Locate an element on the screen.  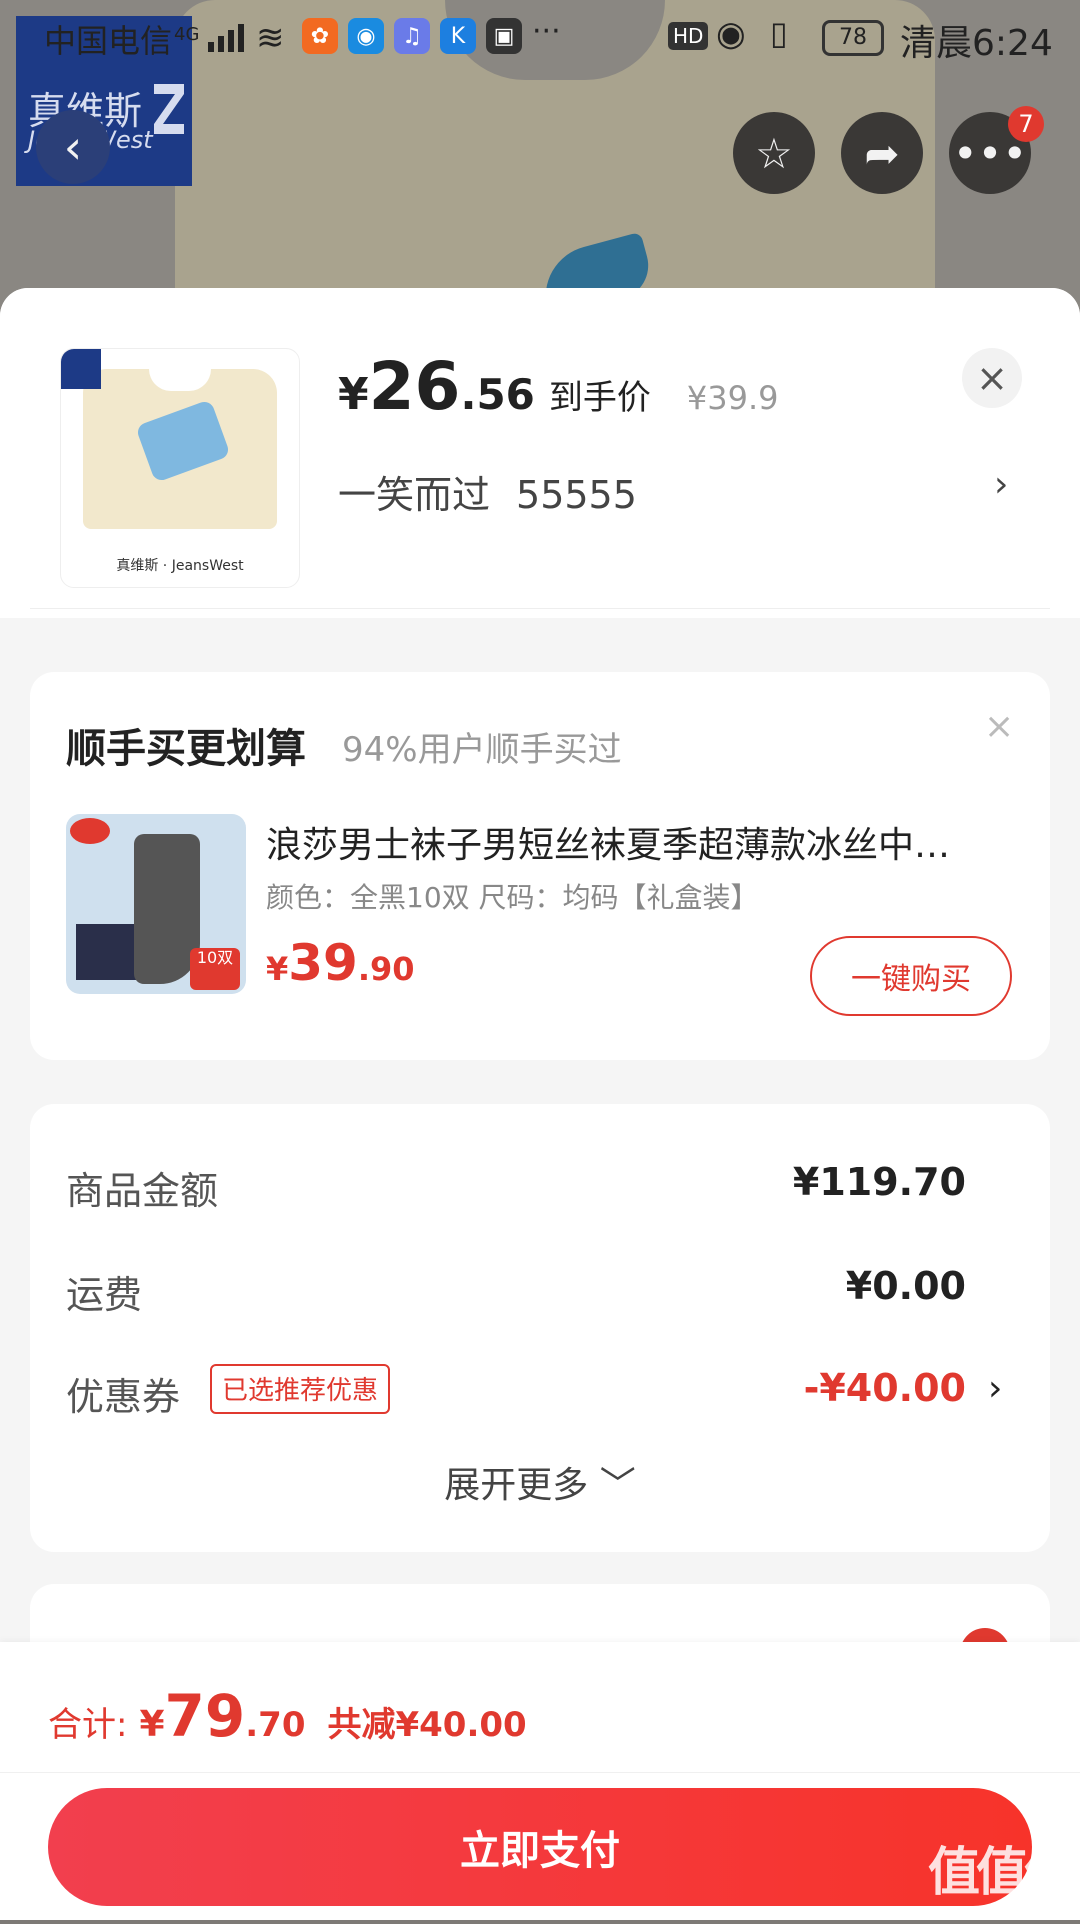
kugou-notification-icon: K is located at coordinates (458, 36).